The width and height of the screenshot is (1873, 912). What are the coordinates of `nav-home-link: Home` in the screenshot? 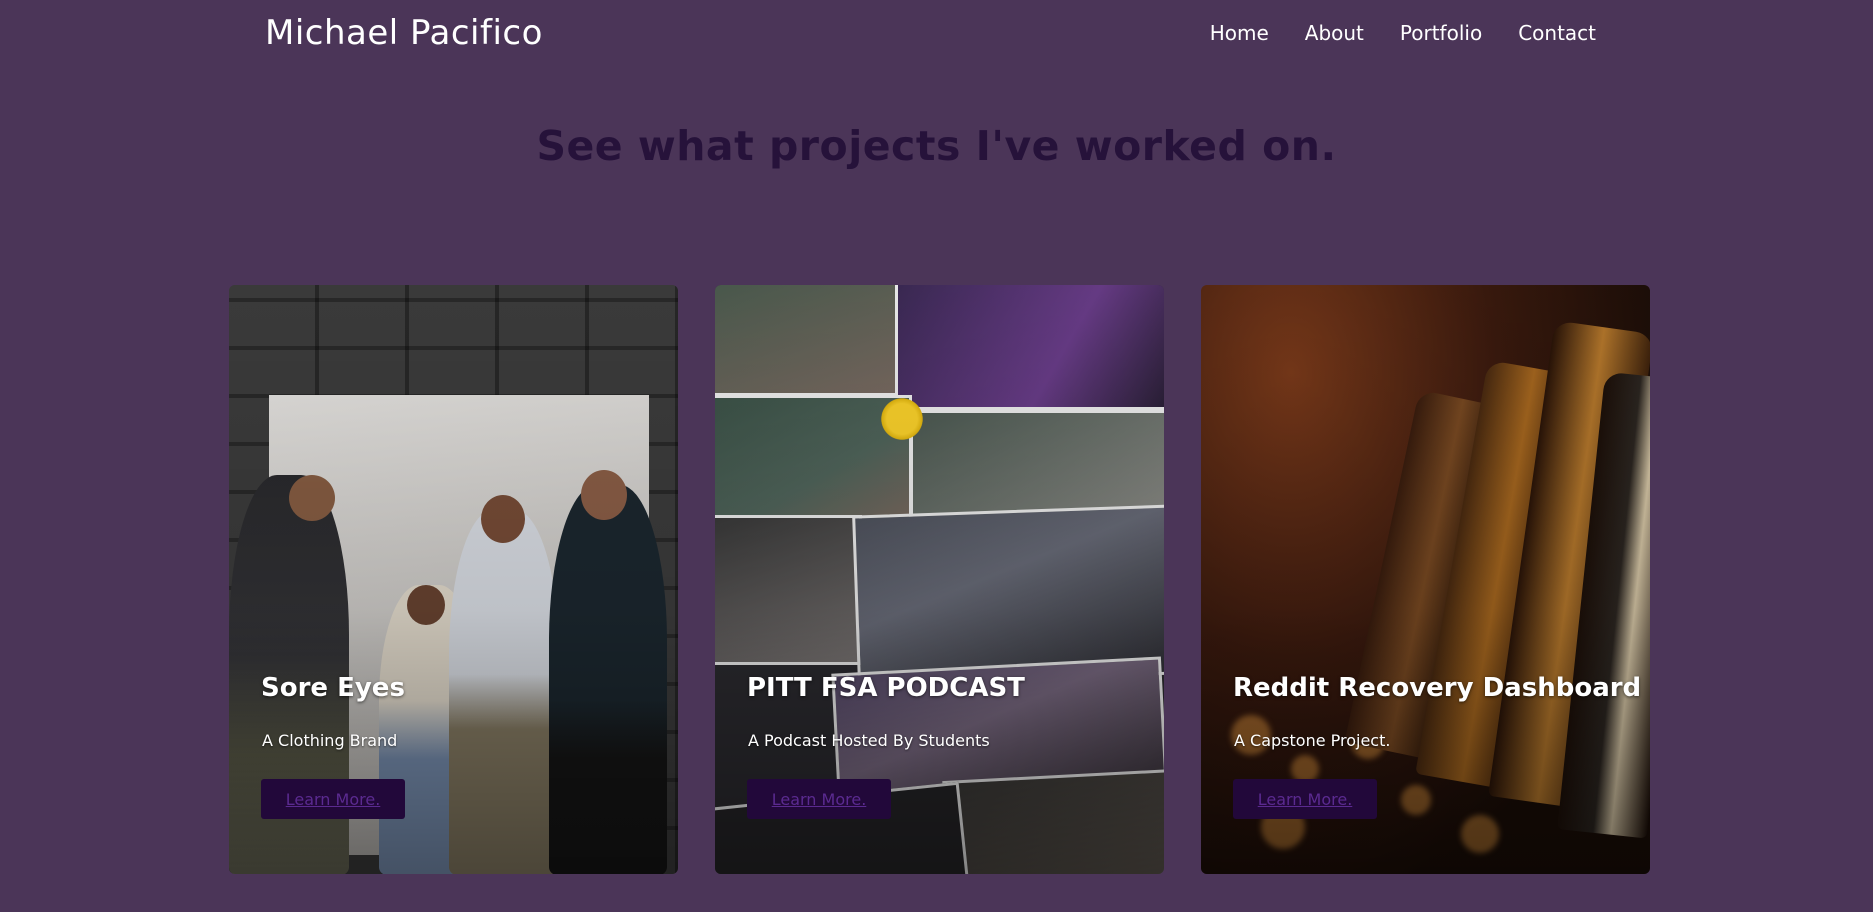 It's located at (1239, 33).